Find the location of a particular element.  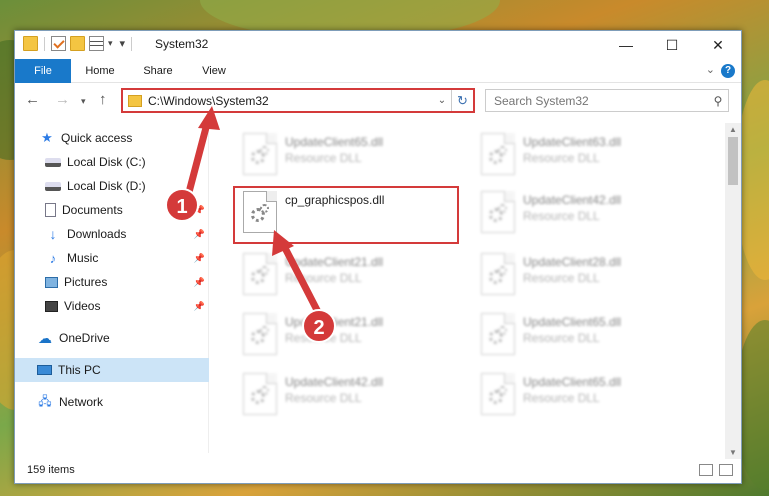

callout-badge-one: 1 is located at coordinates (182, 205).